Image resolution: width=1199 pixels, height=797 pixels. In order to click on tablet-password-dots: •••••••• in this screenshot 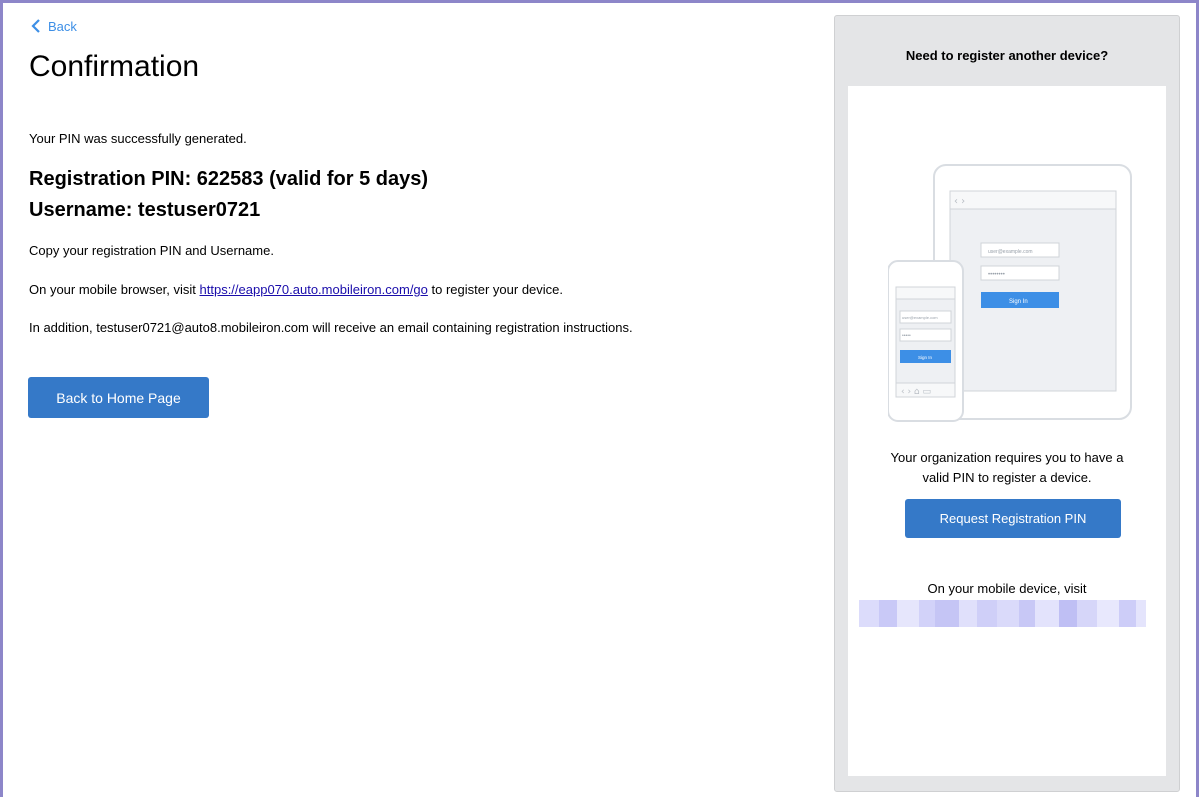, I will do `click(996, 275)`.